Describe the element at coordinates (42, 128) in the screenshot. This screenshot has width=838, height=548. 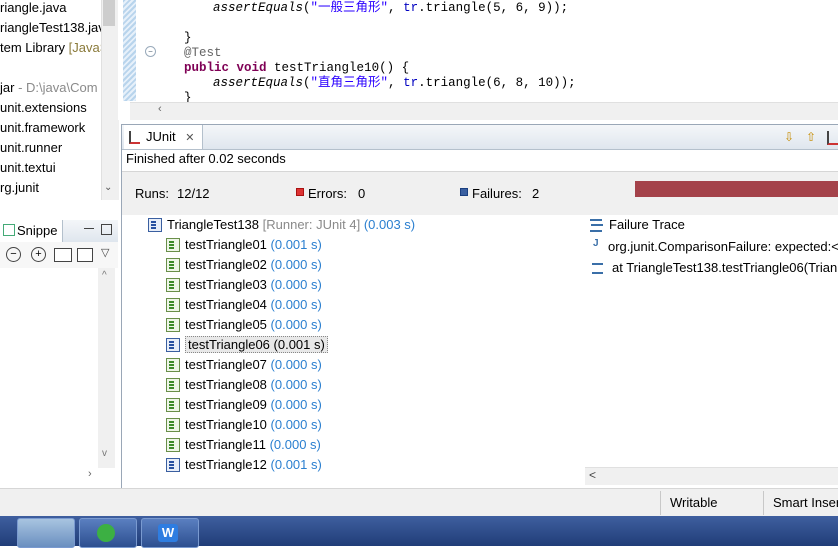
I see `package-item: unit.framework` at that location.